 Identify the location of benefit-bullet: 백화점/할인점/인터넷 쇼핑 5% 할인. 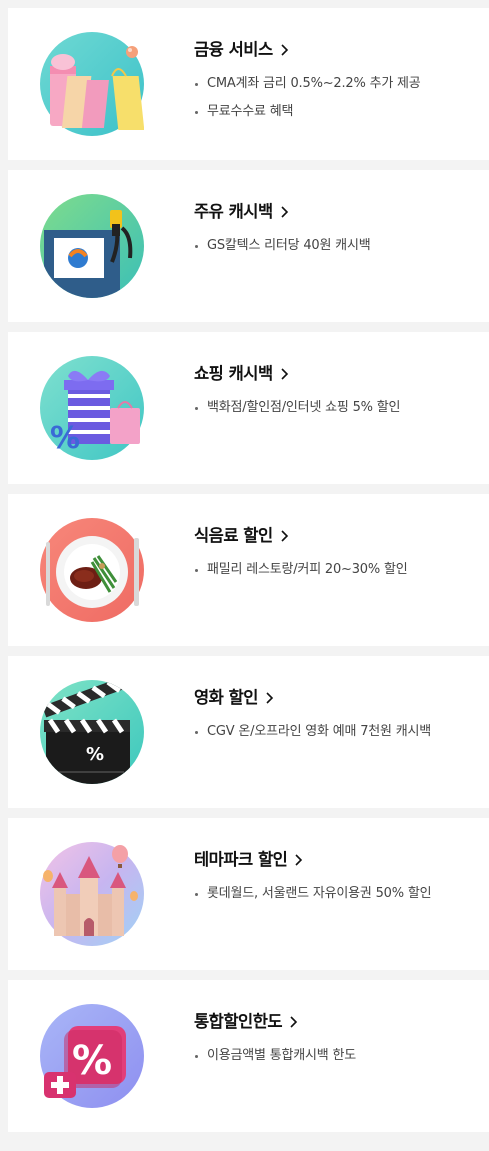
(336, 408).